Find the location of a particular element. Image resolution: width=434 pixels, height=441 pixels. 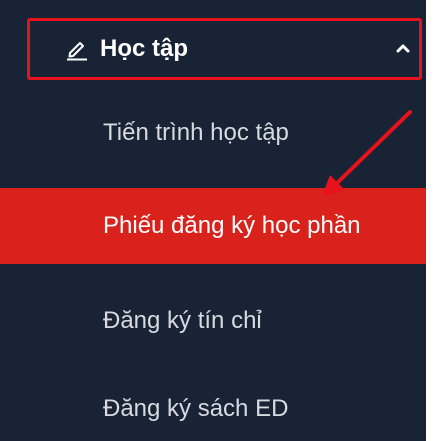

section-header-label: Học tập is located at coordinates (144, 48).